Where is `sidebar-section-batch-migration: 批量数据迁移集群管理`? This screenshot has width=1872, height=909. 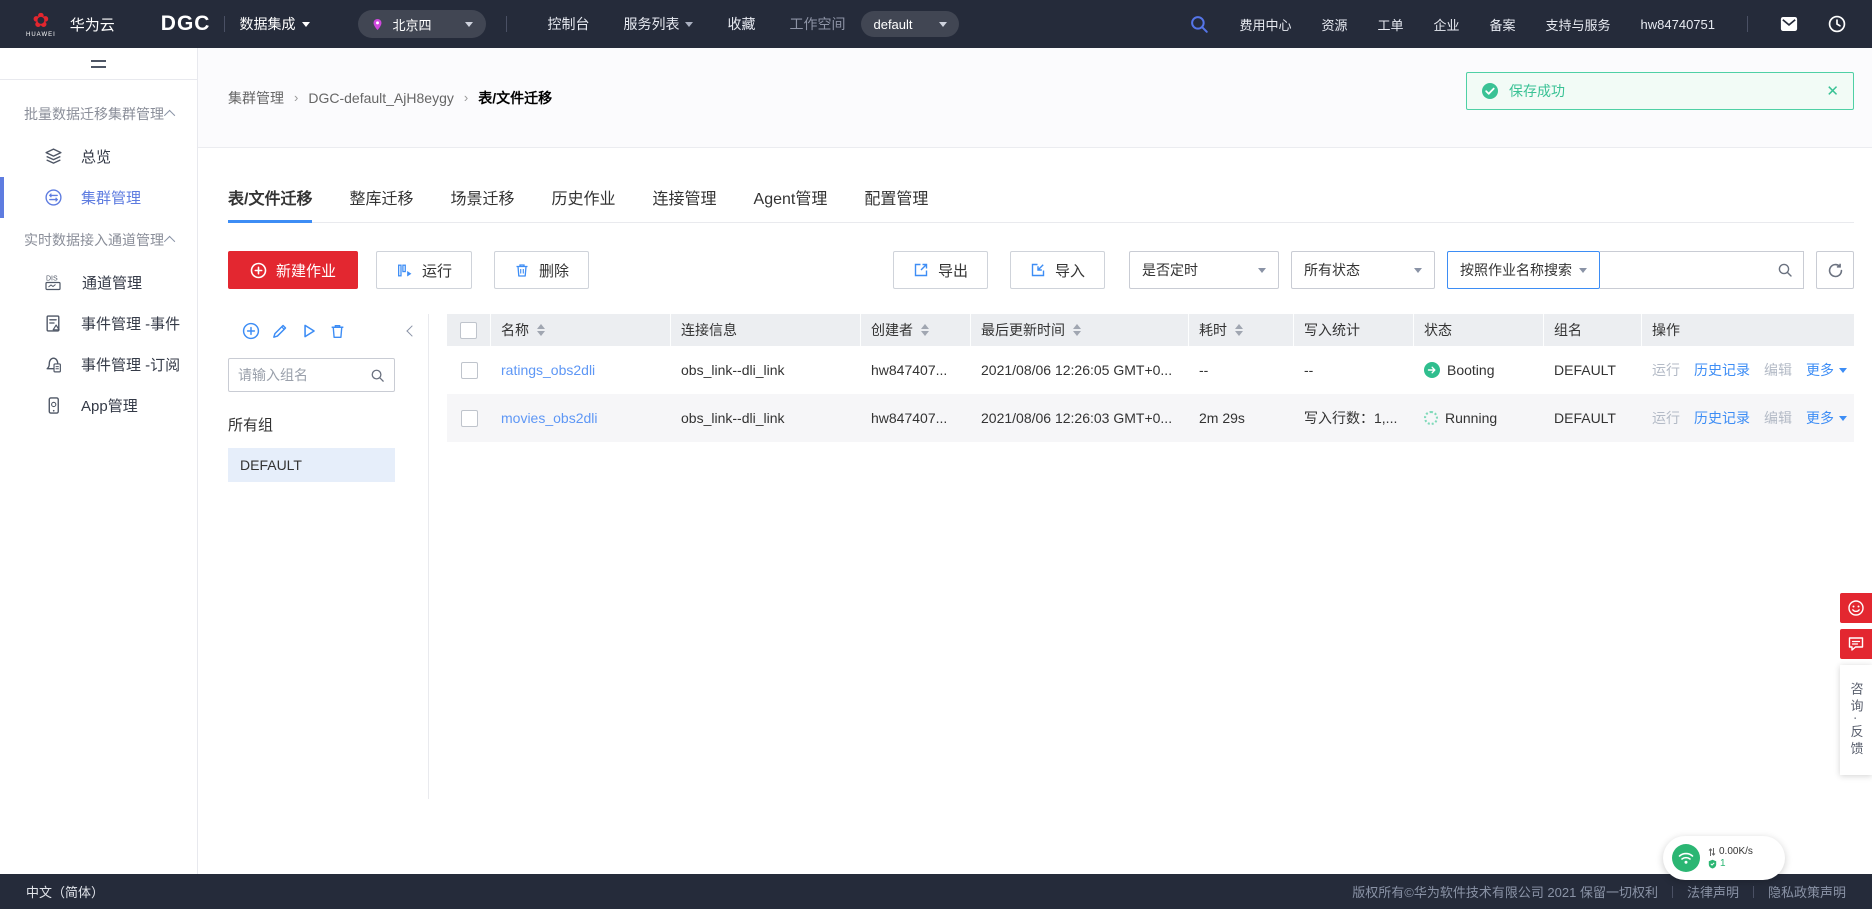 sidebar-section-batch-migration: 批量数据迁移集群管理 is located at coordinates (98, 114).